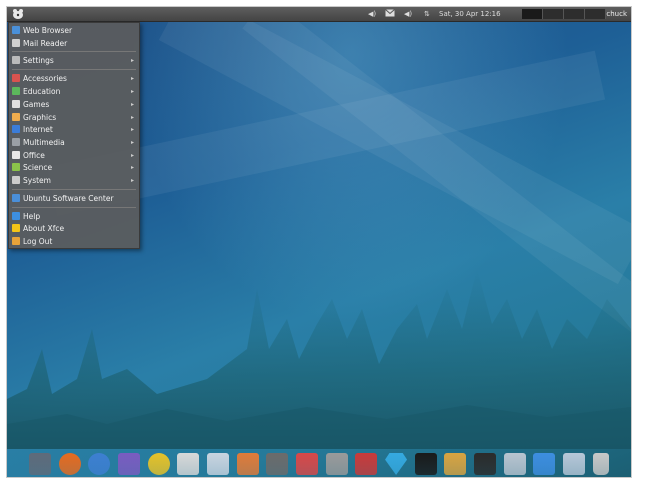 Image resolution: width=650 pixels, height=483 pixels. I want to click on username-label: chuck, so click(616, 14).